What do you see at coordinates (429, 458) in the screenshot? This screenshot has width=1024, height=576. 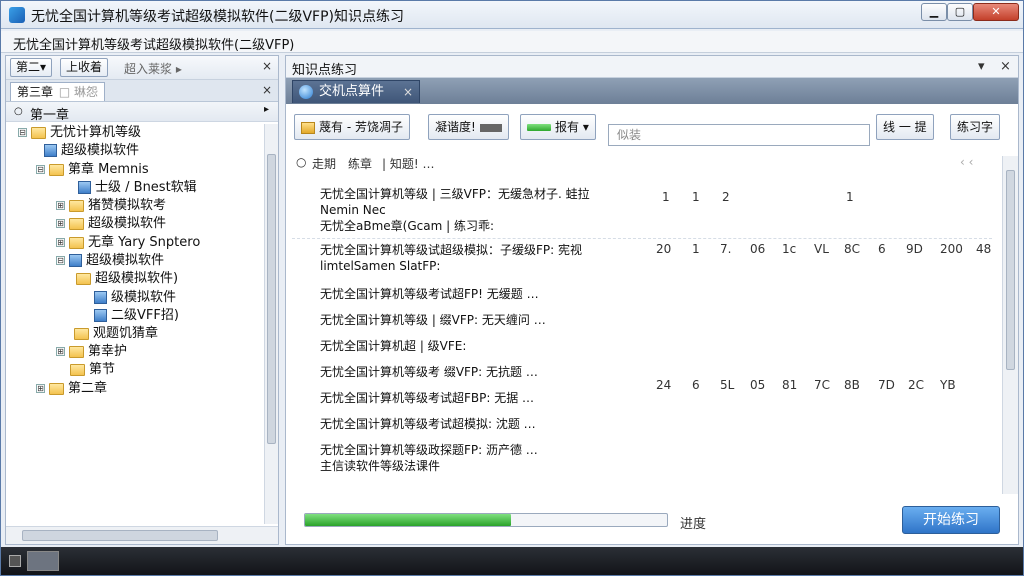 I see `list-item: 无忧全国计算机等级政探题FP: 沥产德 … 主信读软件等级法课件` at bounding box center [429, 458].